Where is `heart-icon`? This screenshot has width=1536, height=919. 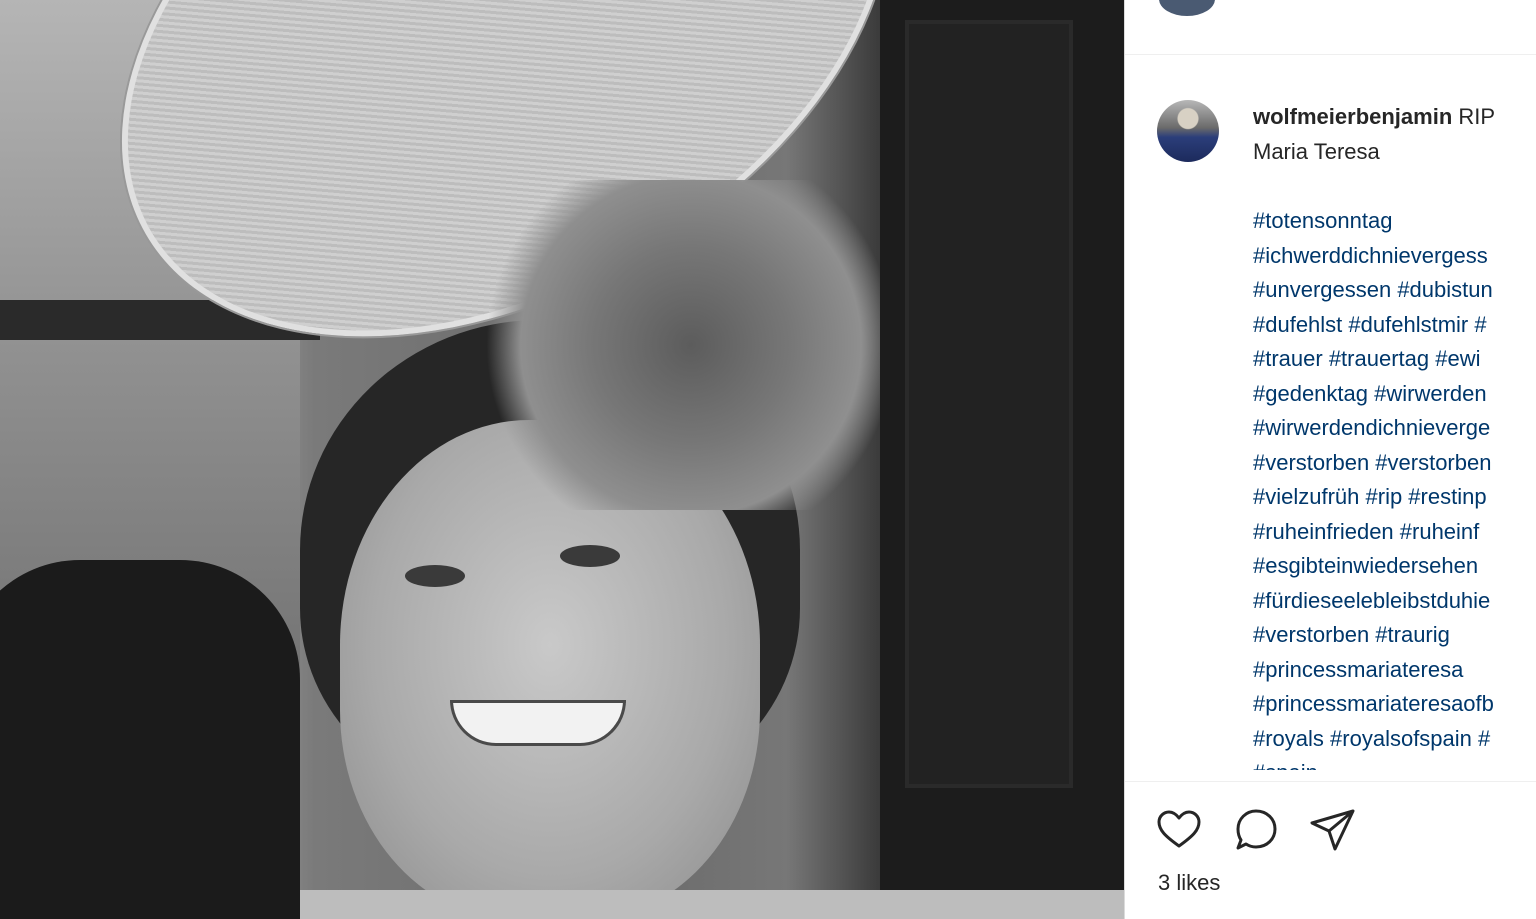 heart-icon is located at coordinates (1179, 829).